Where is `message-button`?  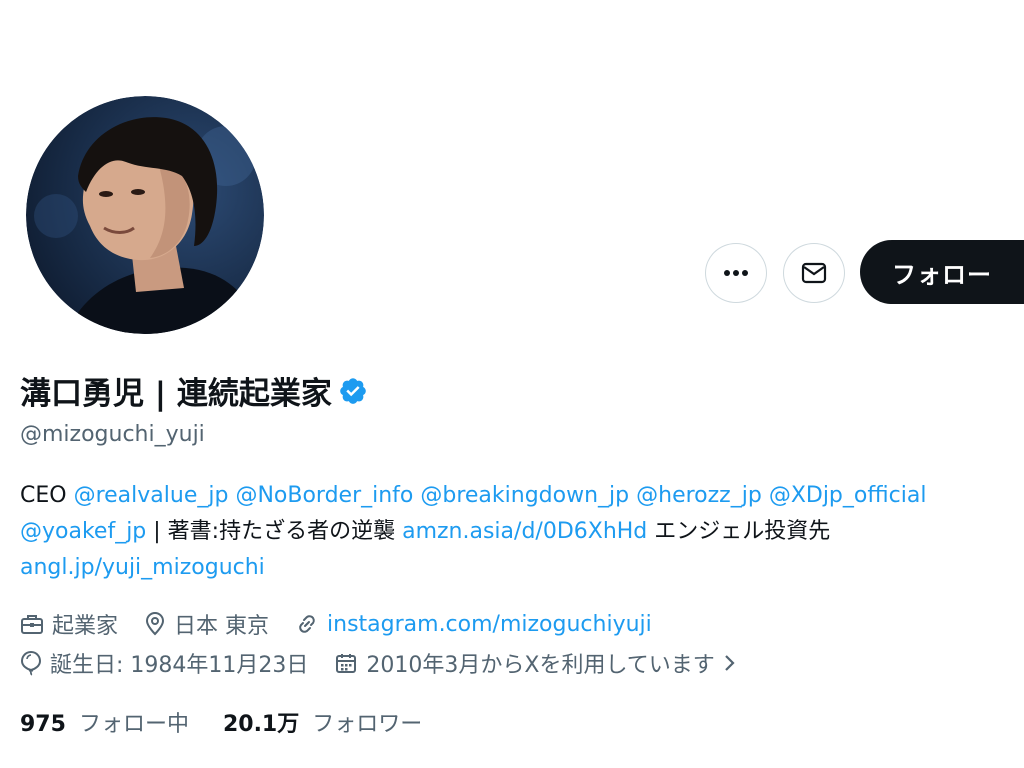 message-button is located at coordinates (814, 273).